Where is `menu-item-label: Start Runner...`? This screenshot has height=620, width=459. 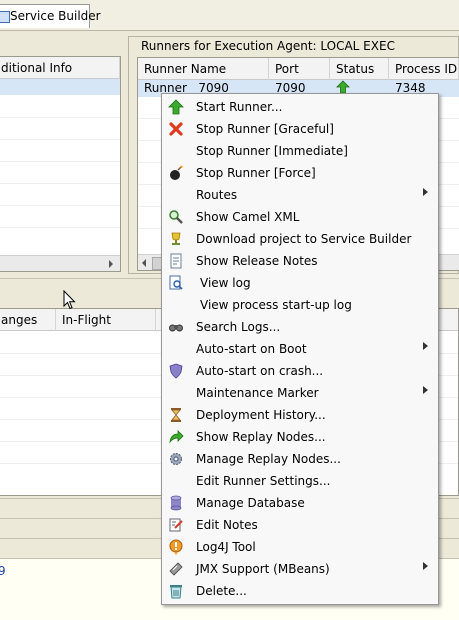 menu-item-label: Start Runner... is located at coordinates (239, 107).